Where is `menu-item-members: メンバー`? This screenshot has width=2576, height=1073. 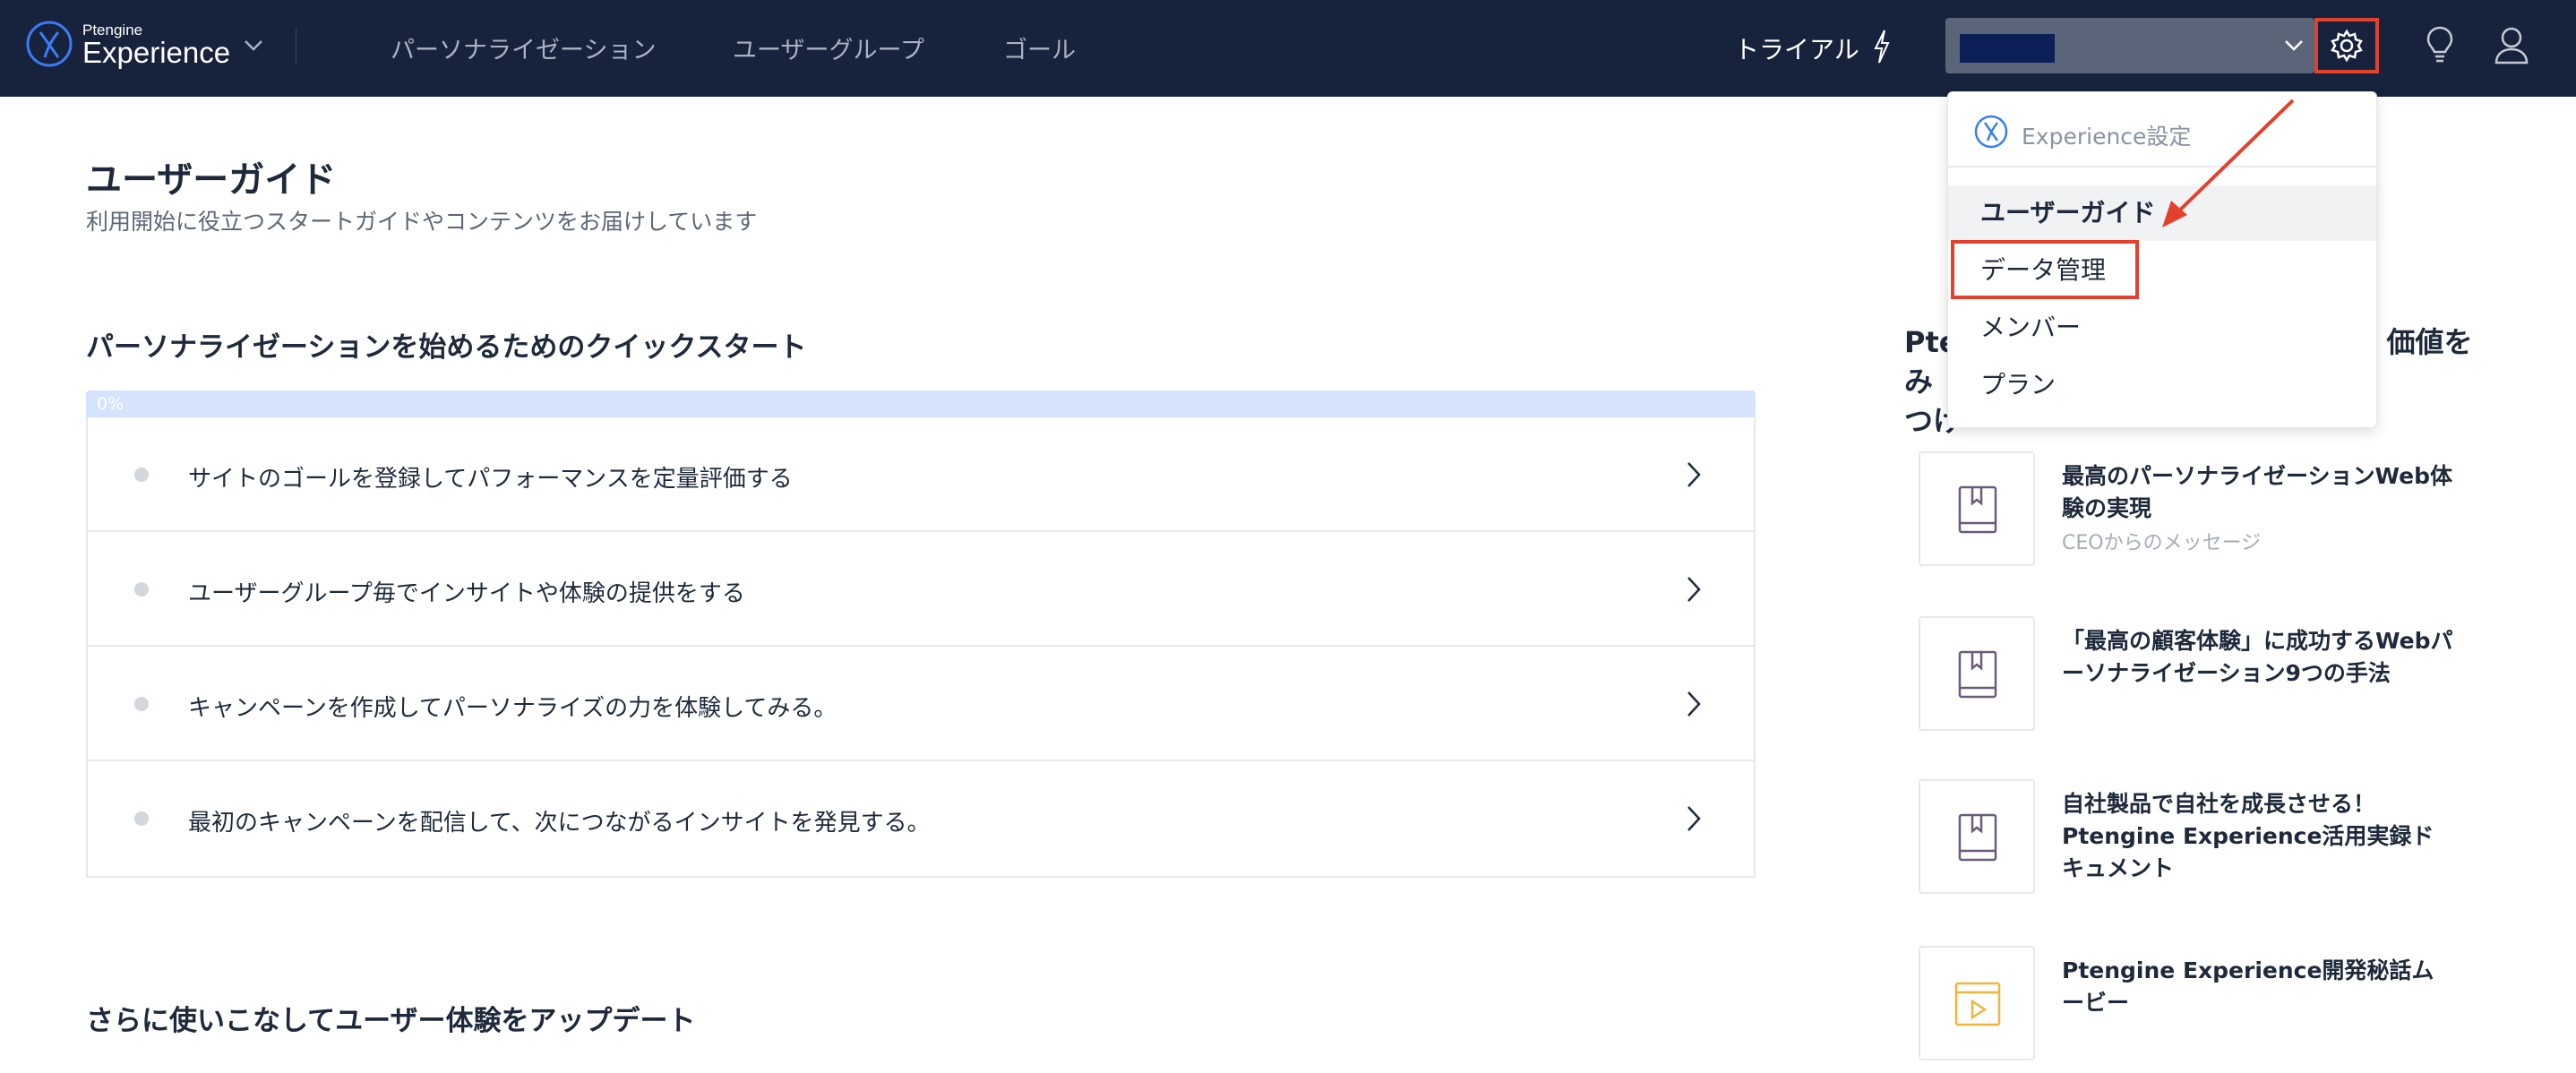 menu-item-members: メンバー is located at coordinates (2162, 328).